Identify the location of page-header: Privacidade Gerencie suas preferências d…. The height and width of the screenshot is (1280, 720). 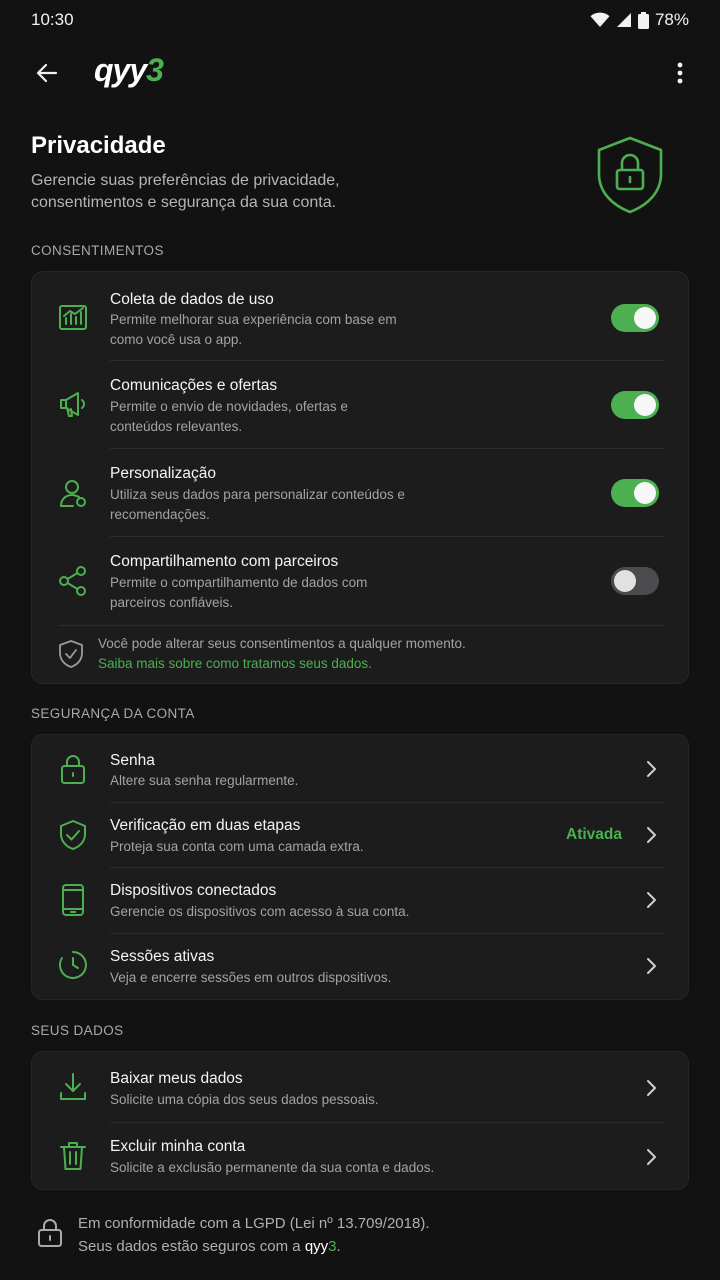
(291, 173).